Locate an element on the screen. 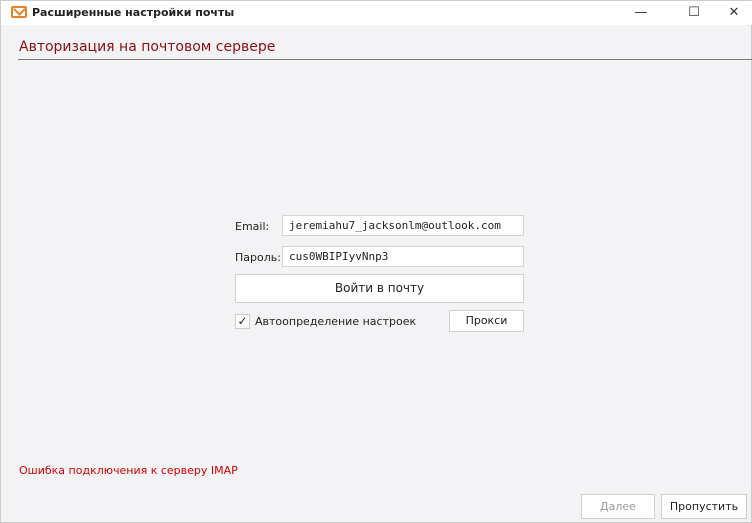  title-bar: Расширенные настройки почты — ☐ ✕ is located at coordinates (376, 13).